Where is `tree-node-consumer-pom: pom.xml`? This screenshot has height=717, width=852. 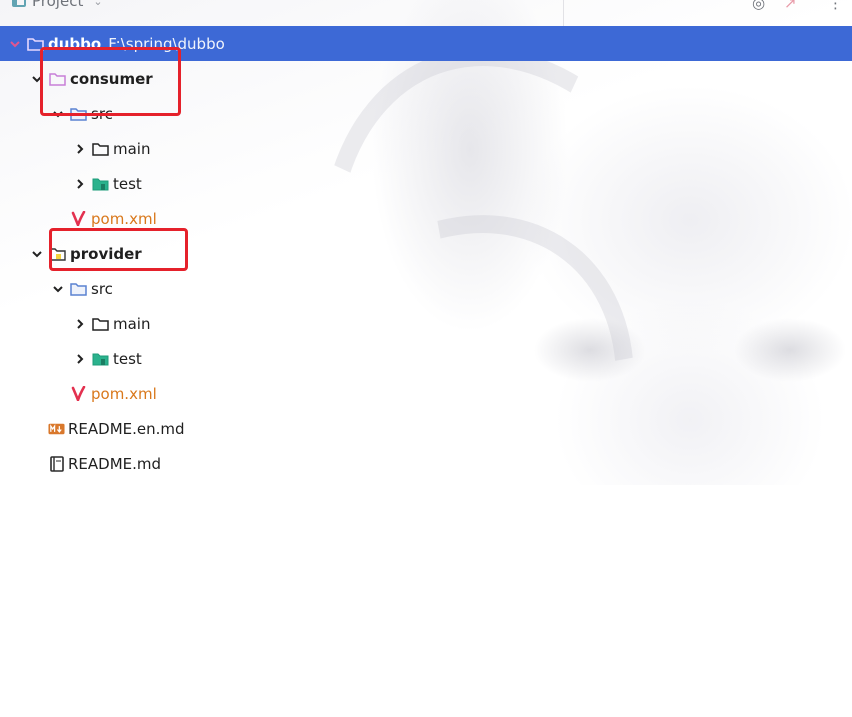
tree-node-consumer-pom: pom.xml is located at coordinates (426, 218).